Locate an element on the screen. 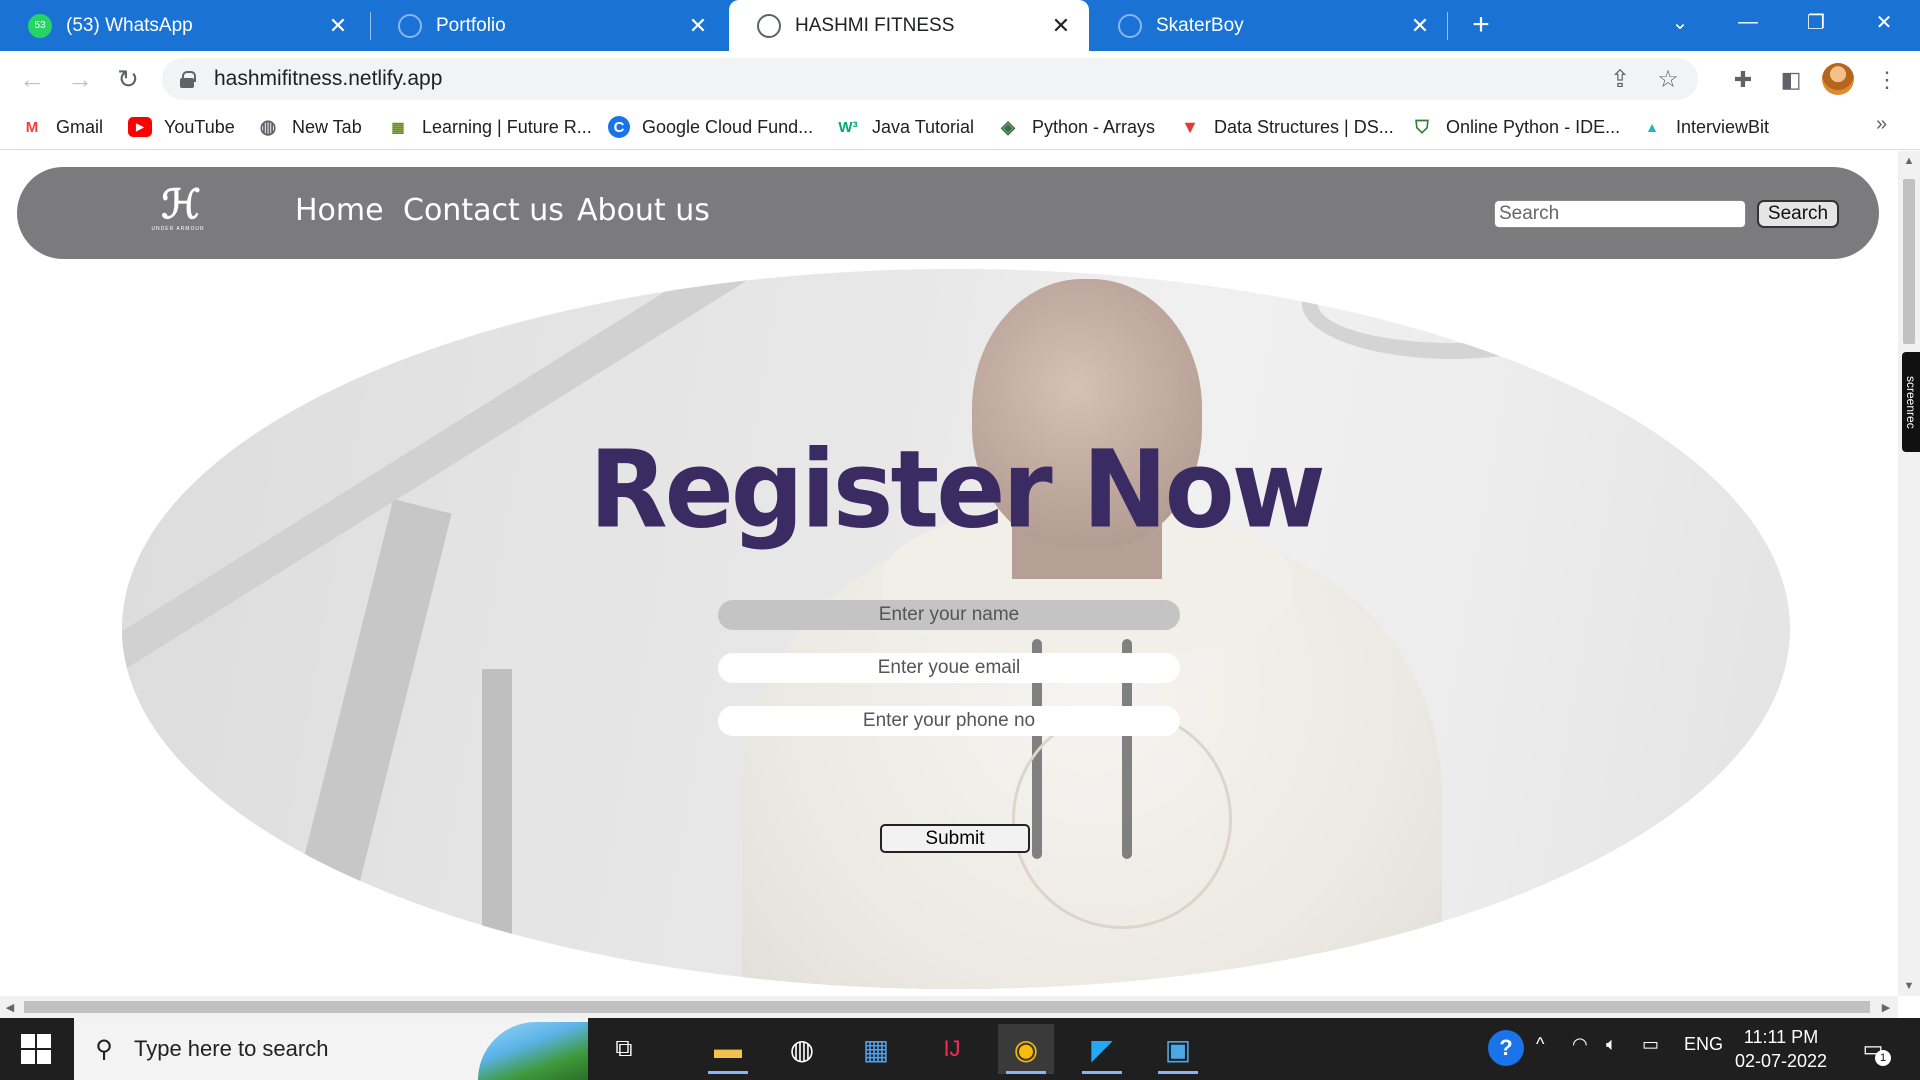  help-icon: ? is located at coordinates (1506, 1048).